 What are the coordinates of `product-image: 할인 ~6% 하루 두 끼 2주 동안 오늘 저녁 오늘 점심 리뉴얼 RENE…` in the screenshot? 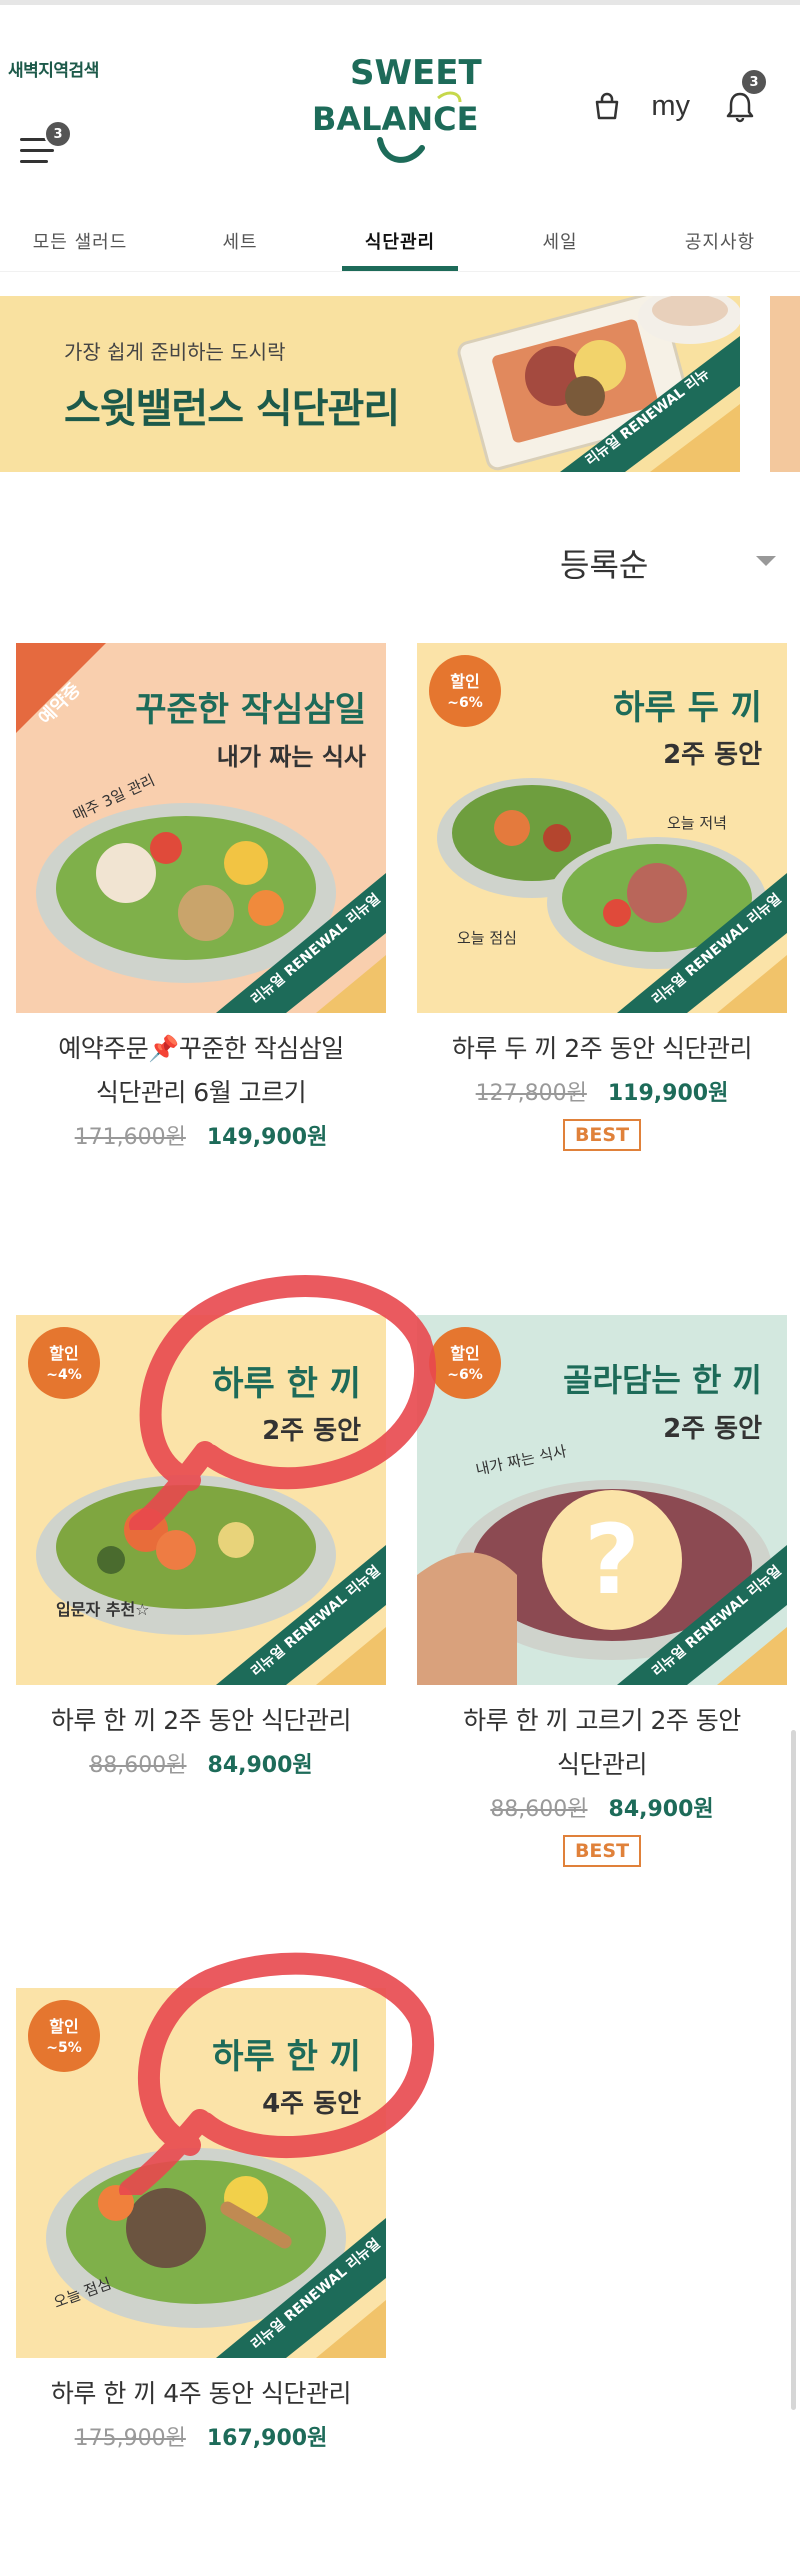 It's located at (602, 828).